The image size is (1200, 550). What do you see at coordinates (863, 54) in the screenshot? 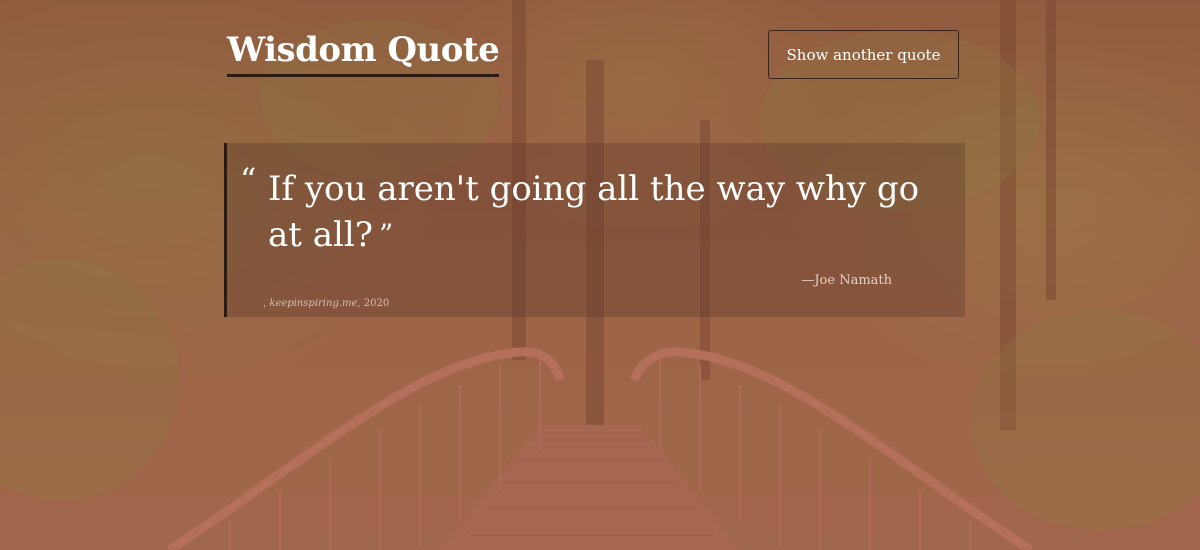
I see `show-another-quote-button: Show another quote` at bounding box center [863, 54].